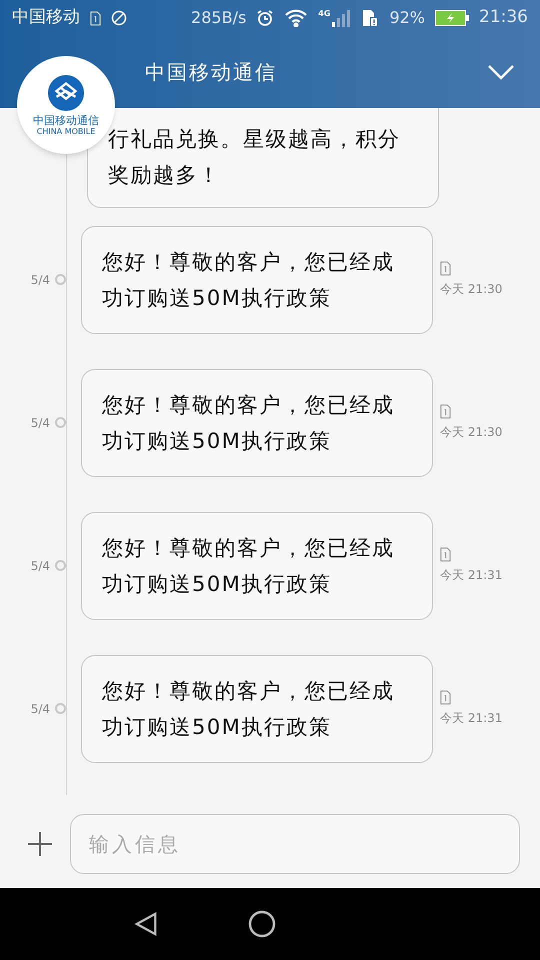 The image size is (540, 960). What do you see at coordinates (407, 18) in the screenshot?
I see `battery-percent: 92%` at bounding box center [407, 18].